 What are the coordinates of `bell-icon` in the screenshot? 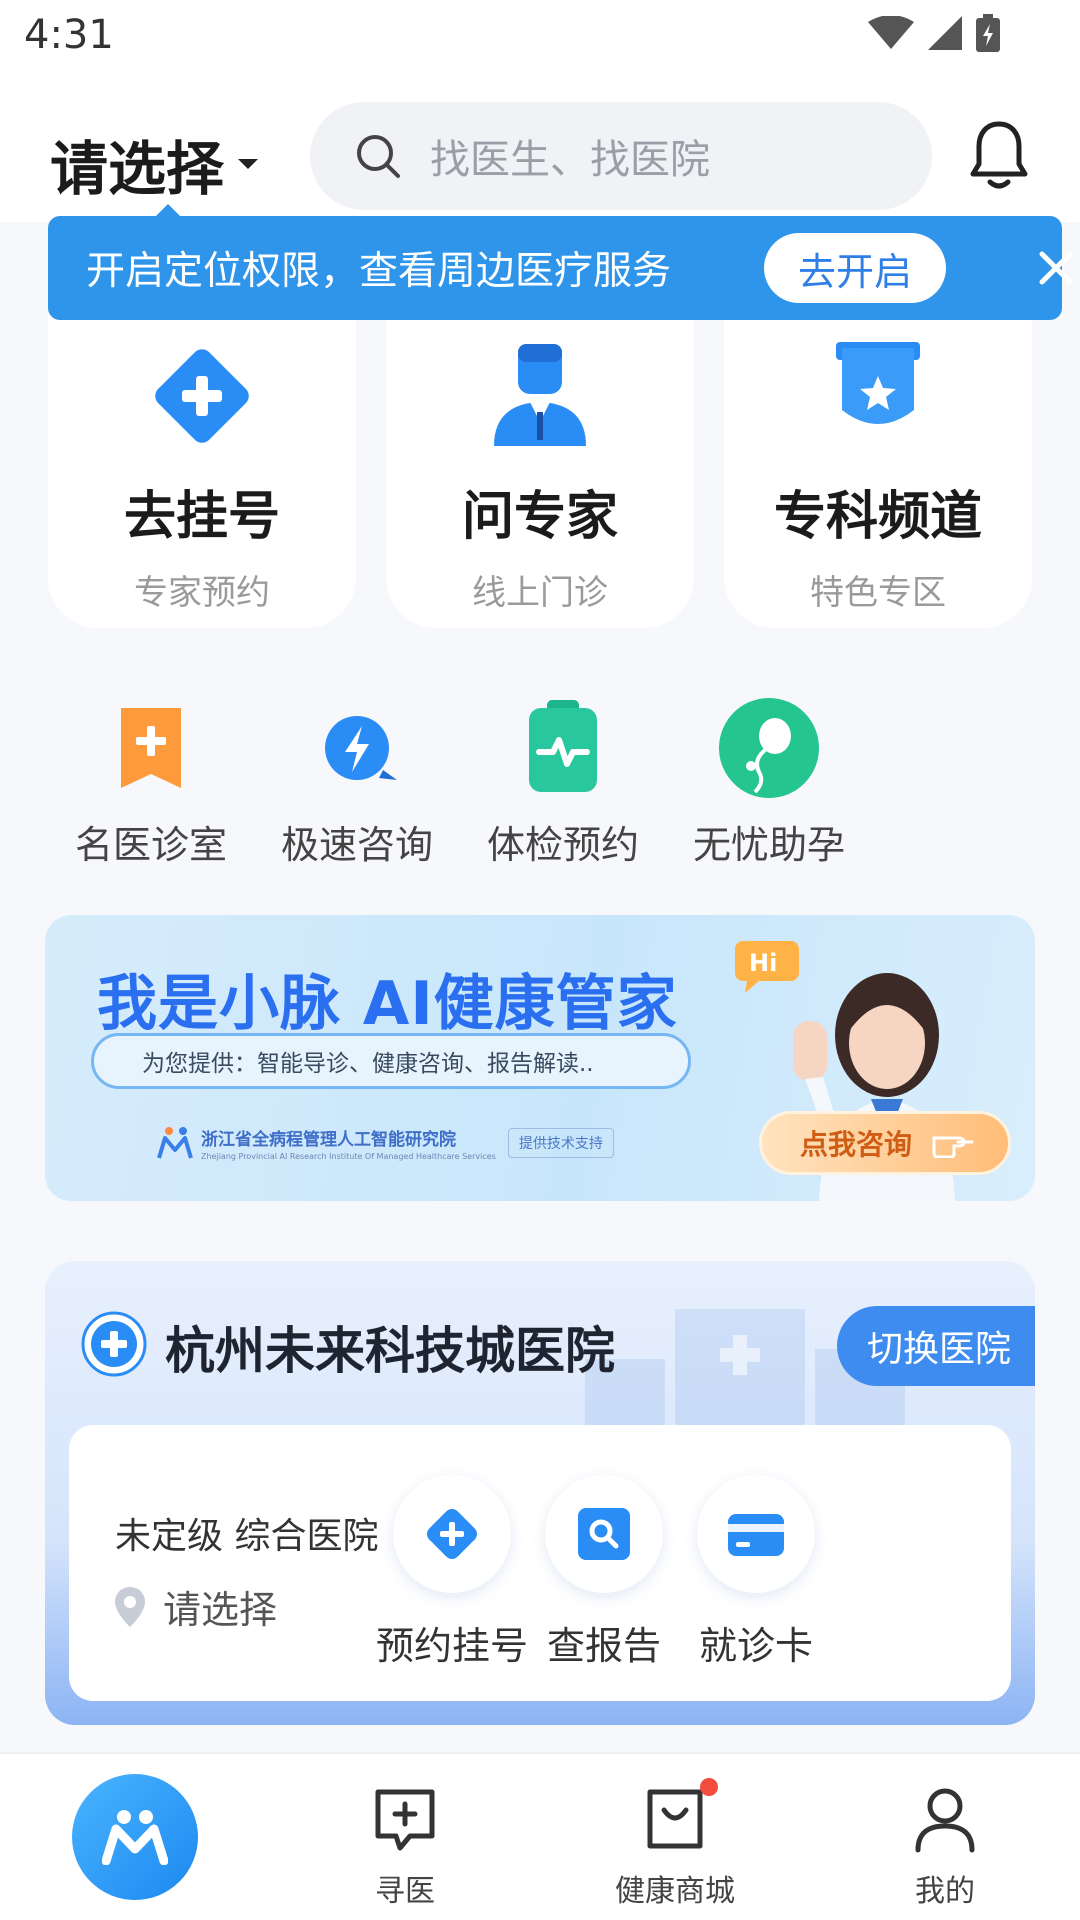 It's located at (999, 156).